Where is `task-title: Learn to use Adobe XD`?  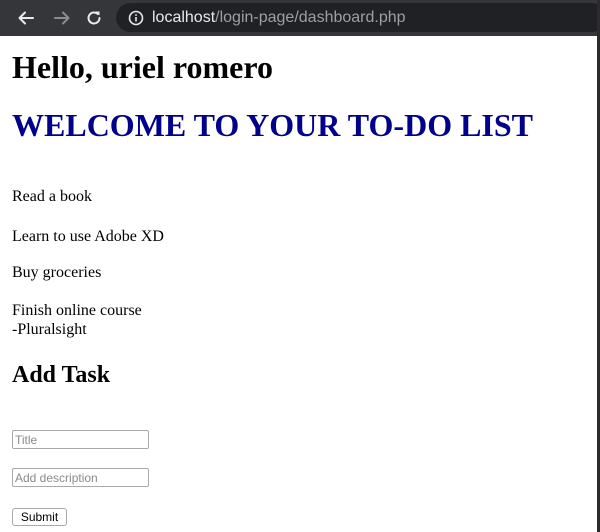 task-title: Learn to use Adobe XD is located at coordinates (88, 236).